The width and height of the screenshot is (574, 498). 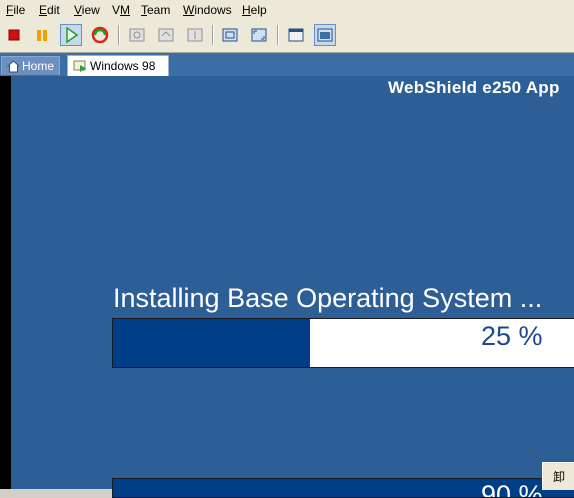 I want to click on install-progress-bar: 25 %, so click(x=343, y=343).